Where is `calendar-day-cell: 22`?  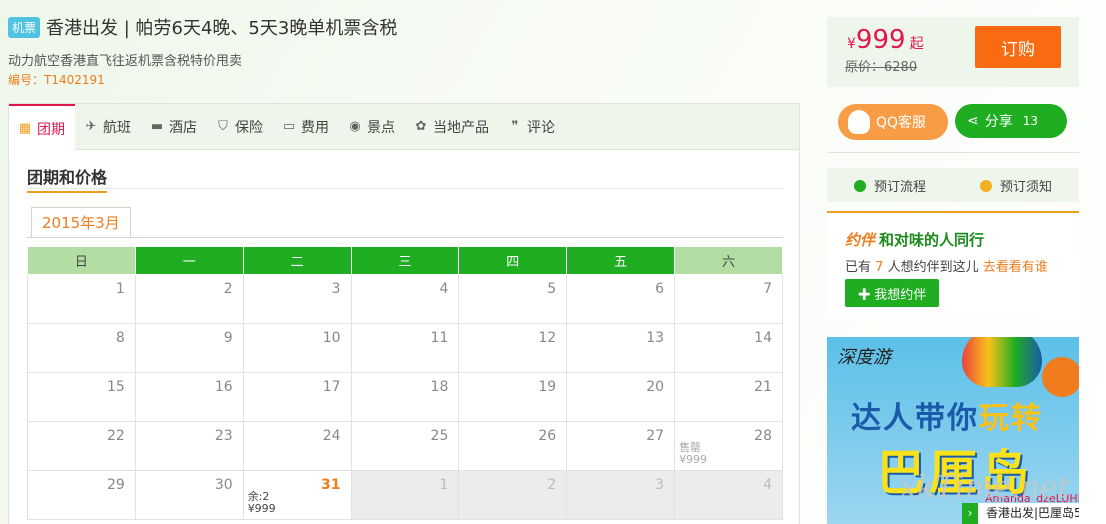 calendar-day-cell: 22 is located at coordinates (81, 446).